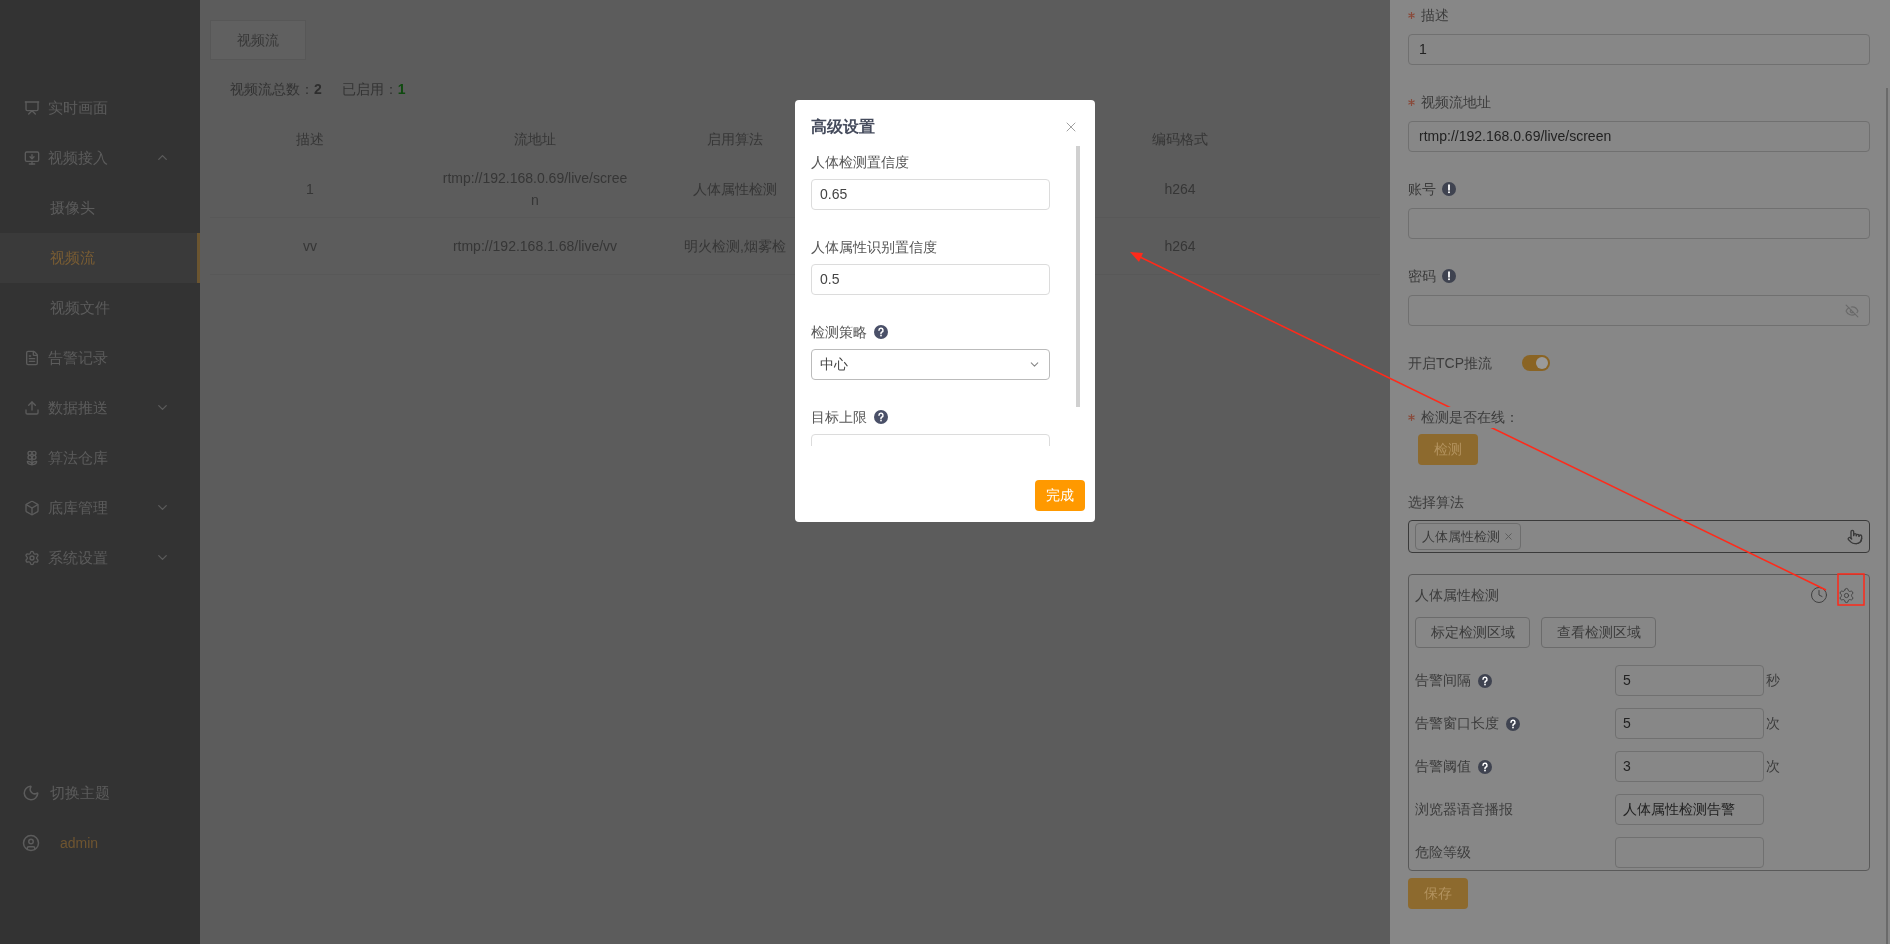 The height and width of the screenshot is (944, 1890). What do you see at coordinates (1689, 809) in the screenshot?
I see `setting-field: 人体属性检测告警` at bounding box center [1689, 809].